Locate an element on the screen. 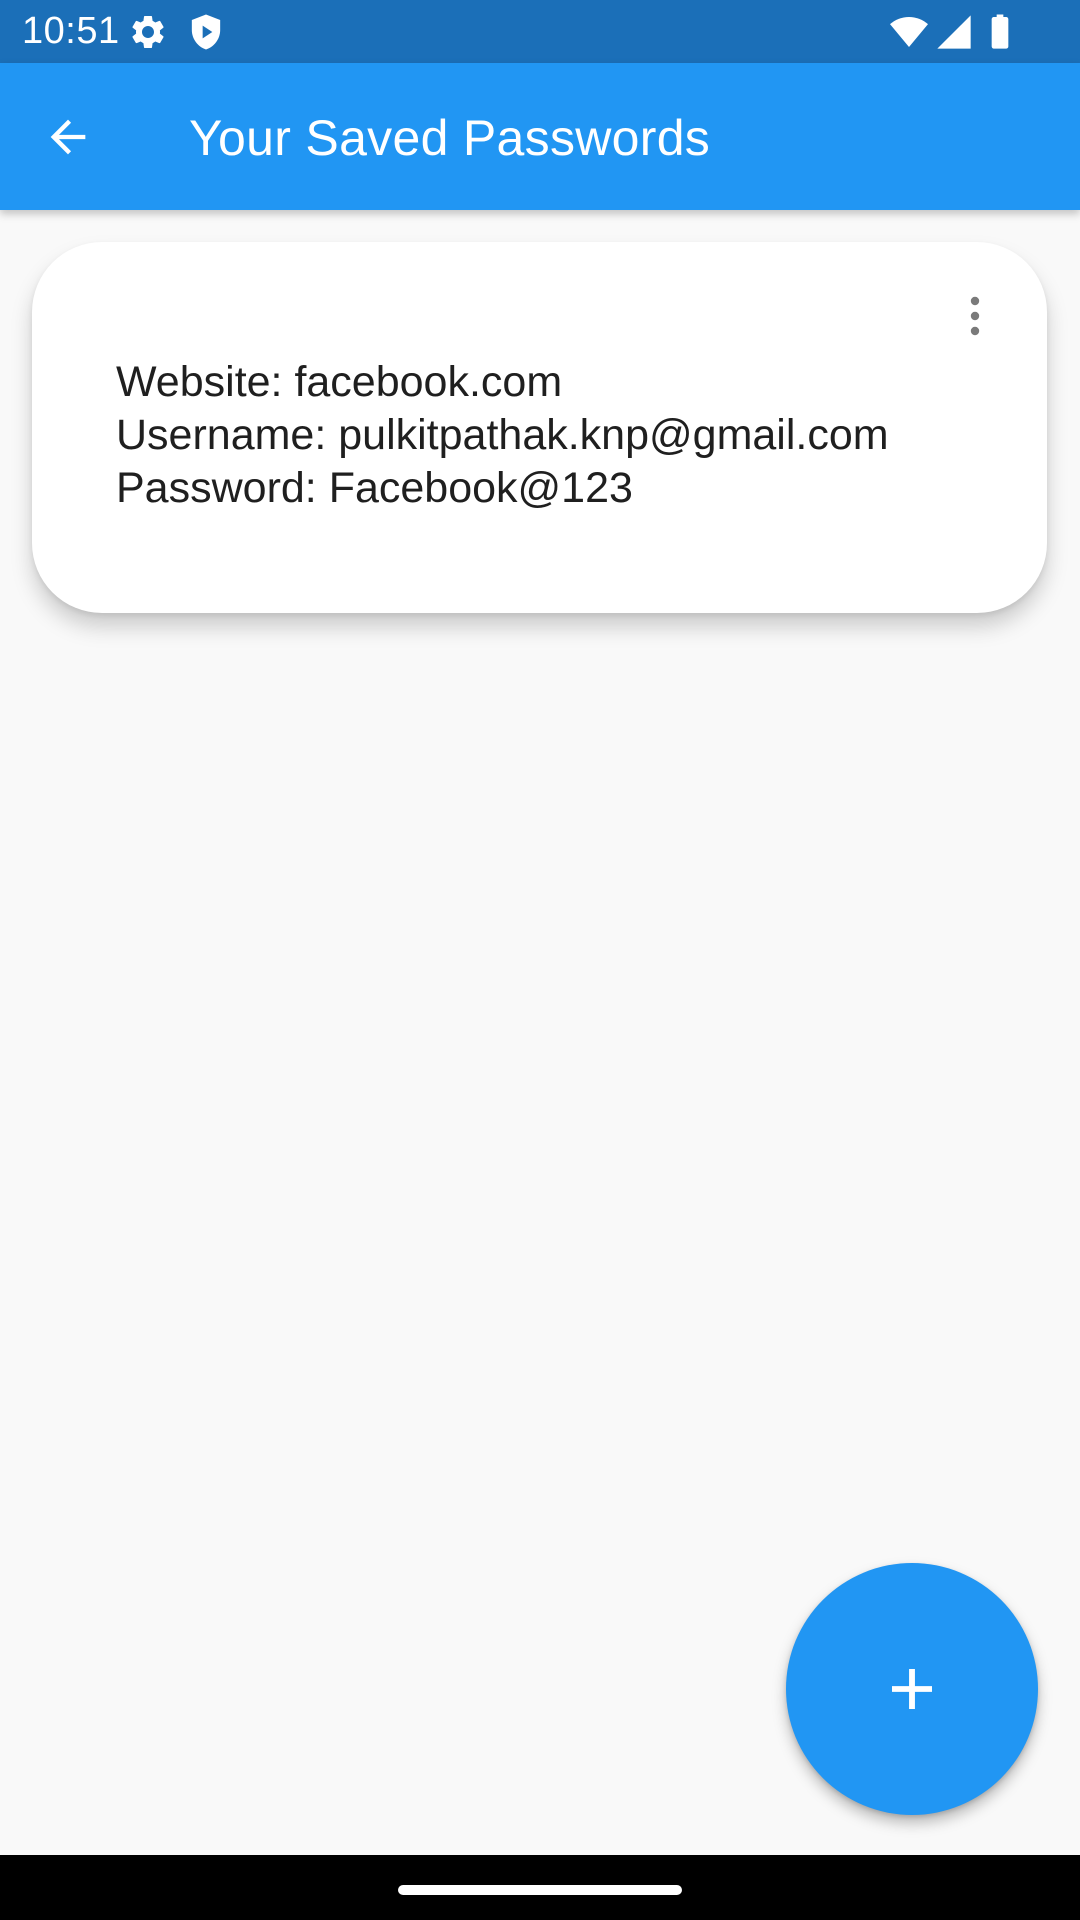 The height and width of the screenshot is (1920, 1080). cellular-signal-icon is located at coordinates (954, 32).